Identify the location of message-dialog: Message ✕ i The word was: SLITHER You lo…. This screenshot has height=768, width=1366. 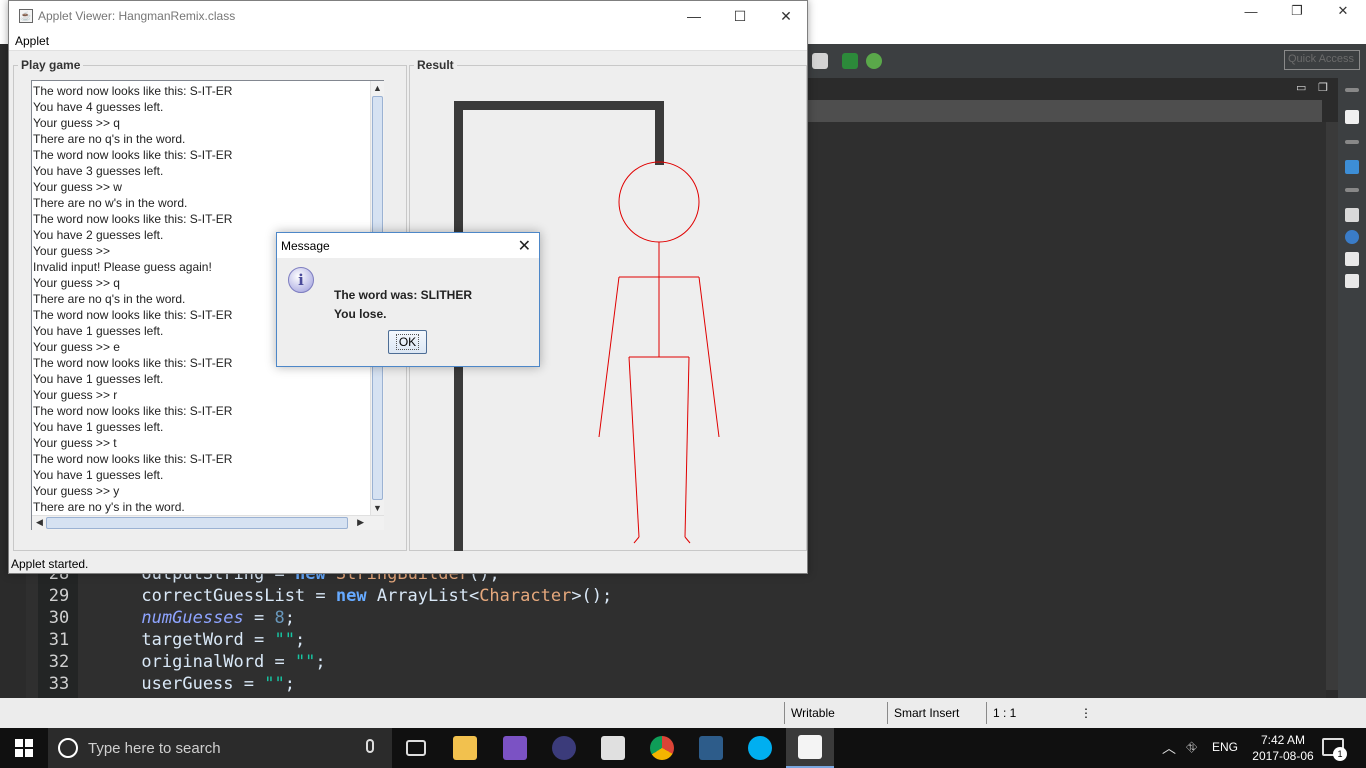
(408, 299).